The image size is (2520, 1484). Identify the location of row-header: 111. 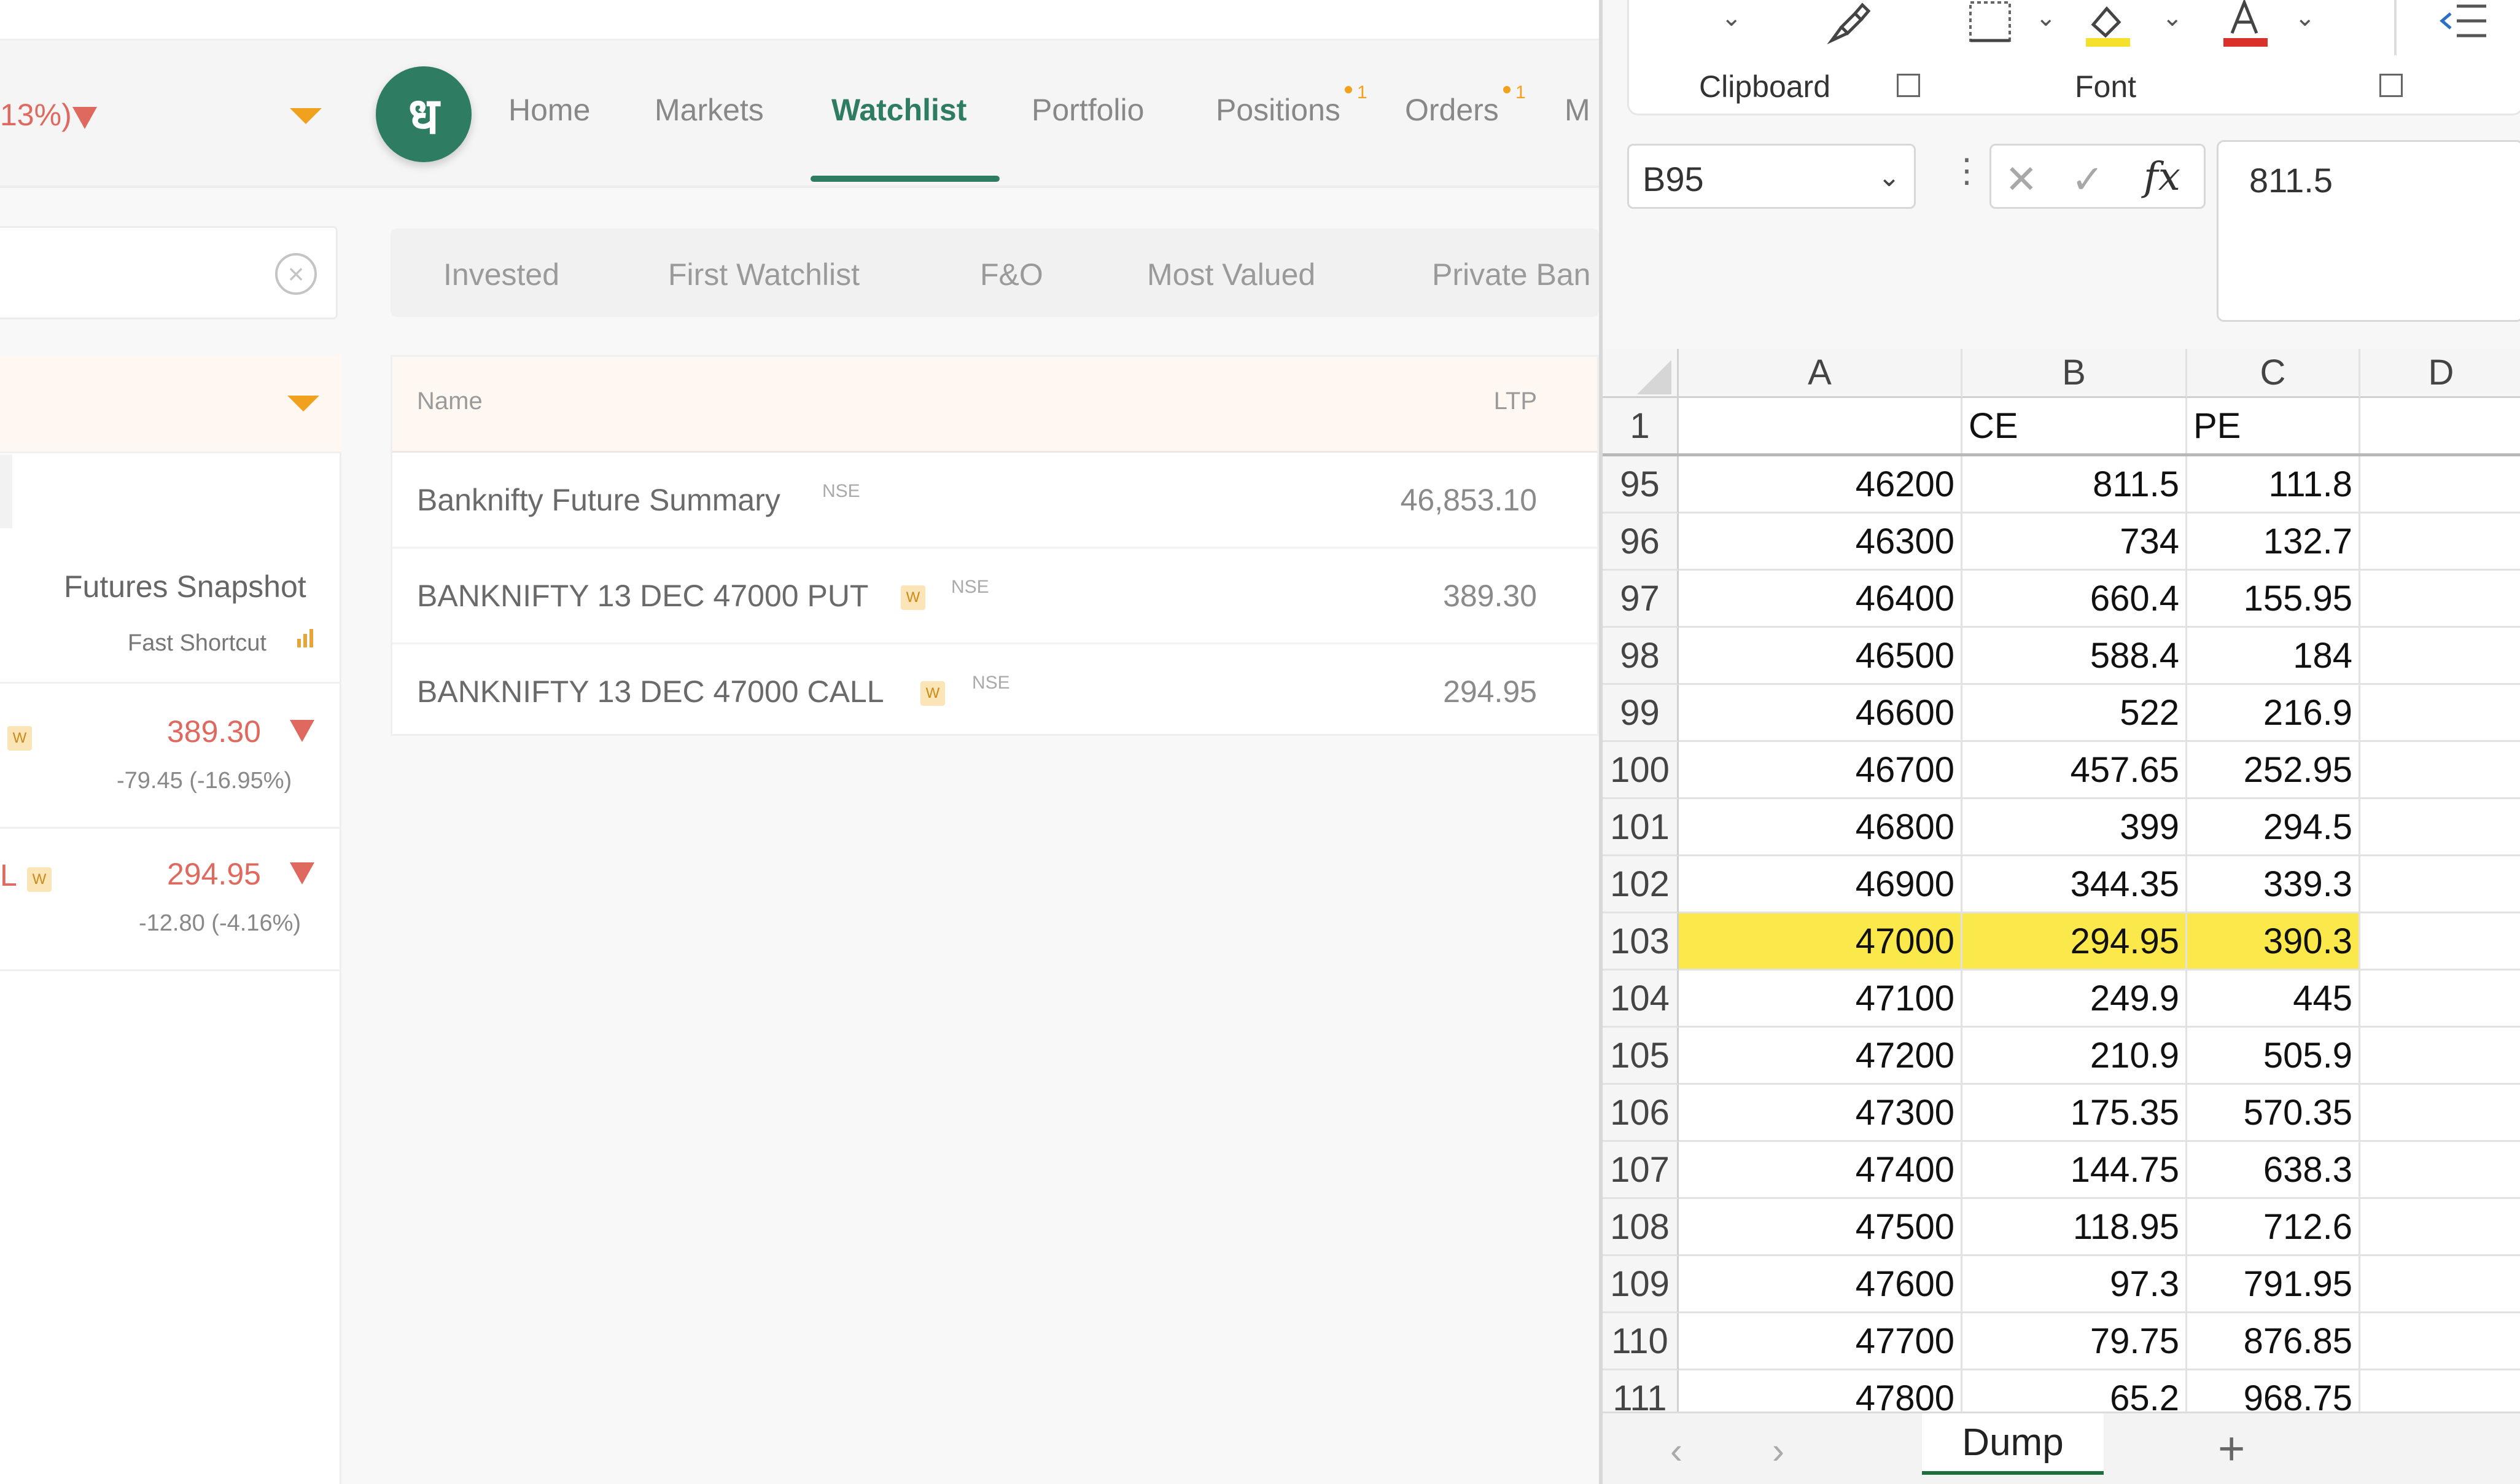
(1641, 1391).